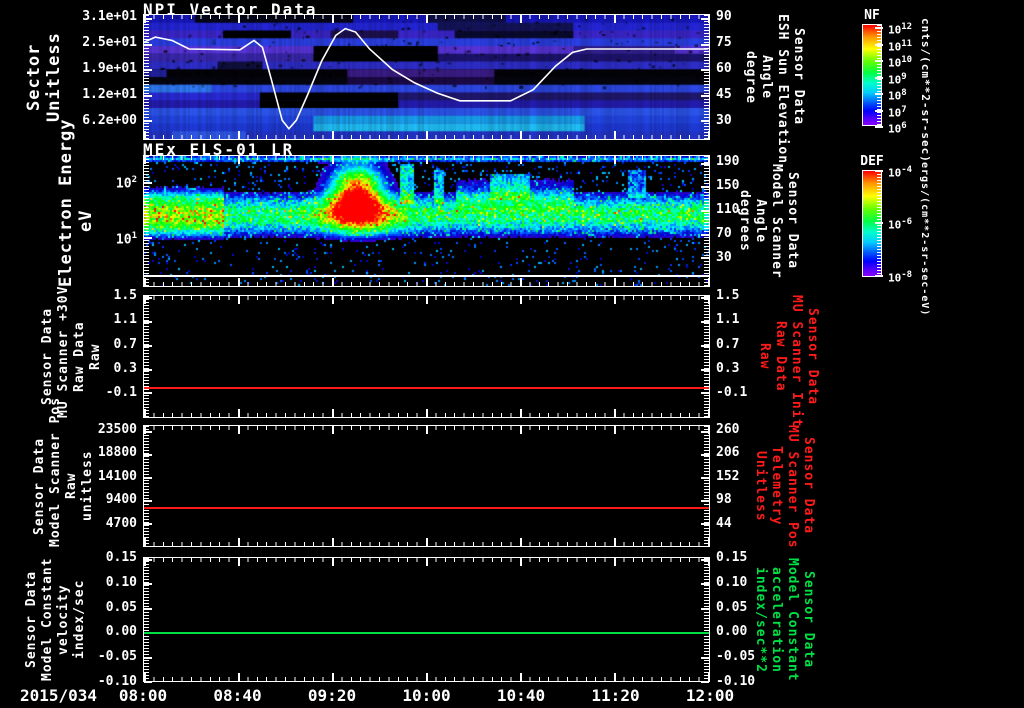 This screenshot has width=1024, height=708. Describe the element at coordinates (724, 523) in the screenshot. I see `y-tick-label-right: 44` at that location.